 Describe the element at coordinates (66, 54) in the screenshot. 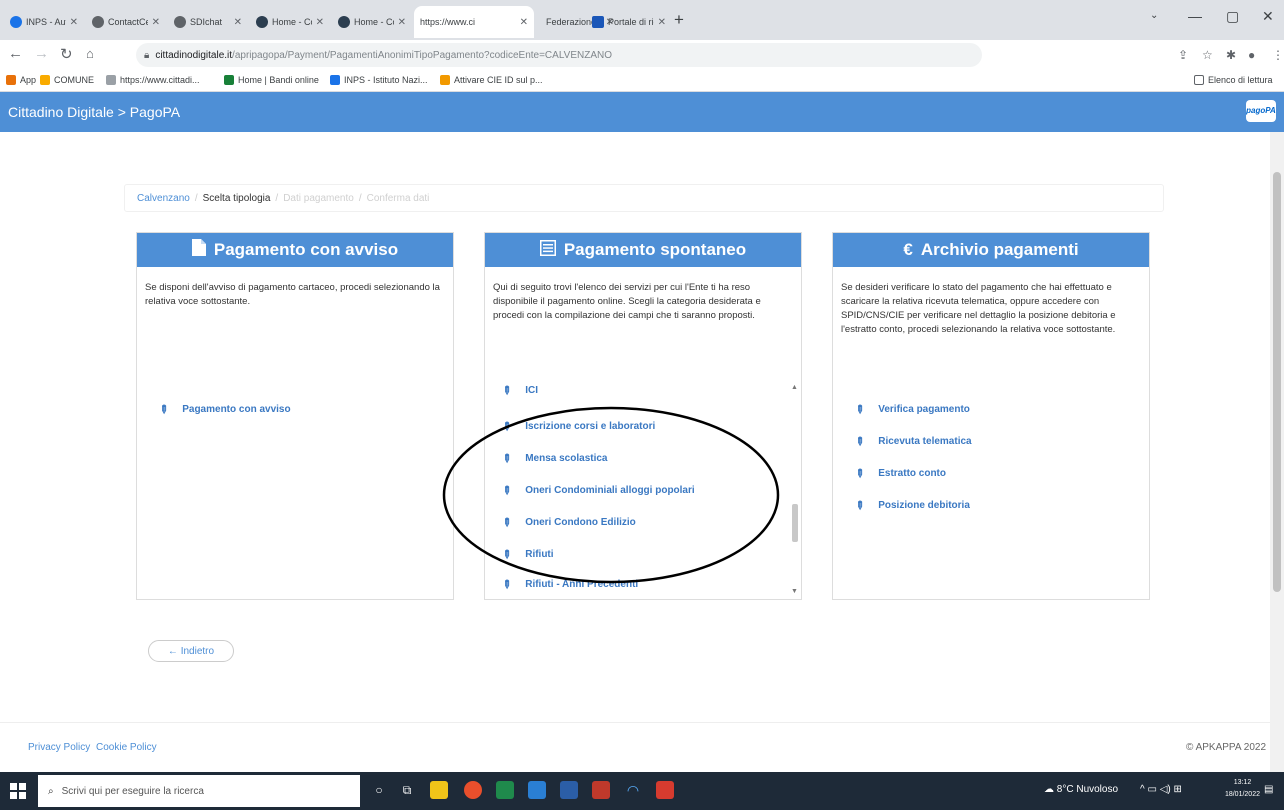

I see `reload-icon: ↻` at that location.